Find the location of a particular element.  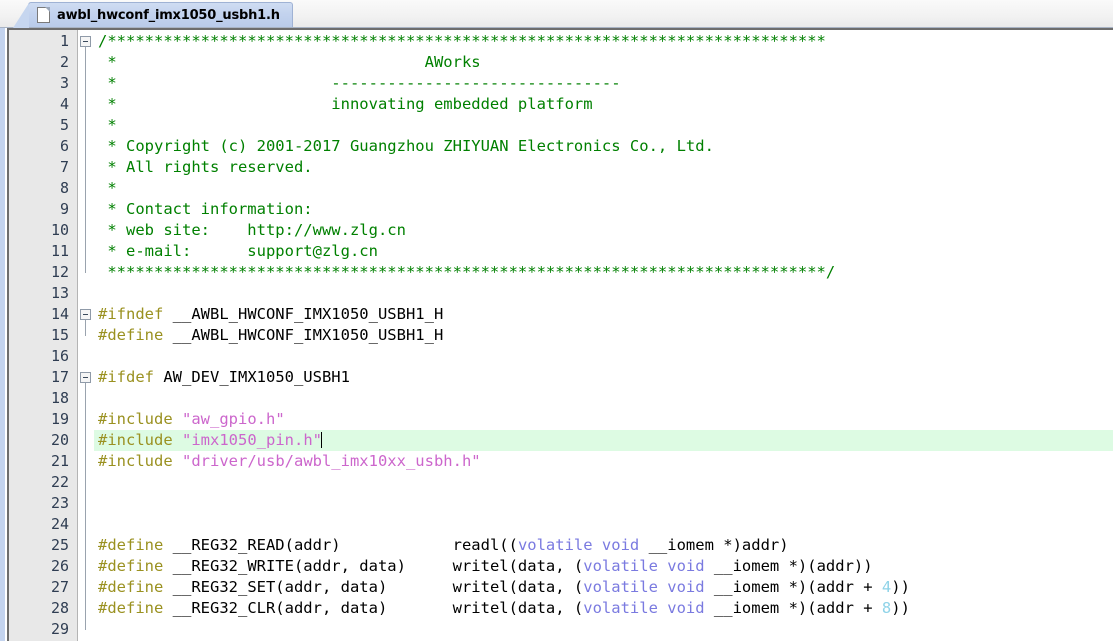

line-number: 28 is located at coordinates (59, 608).